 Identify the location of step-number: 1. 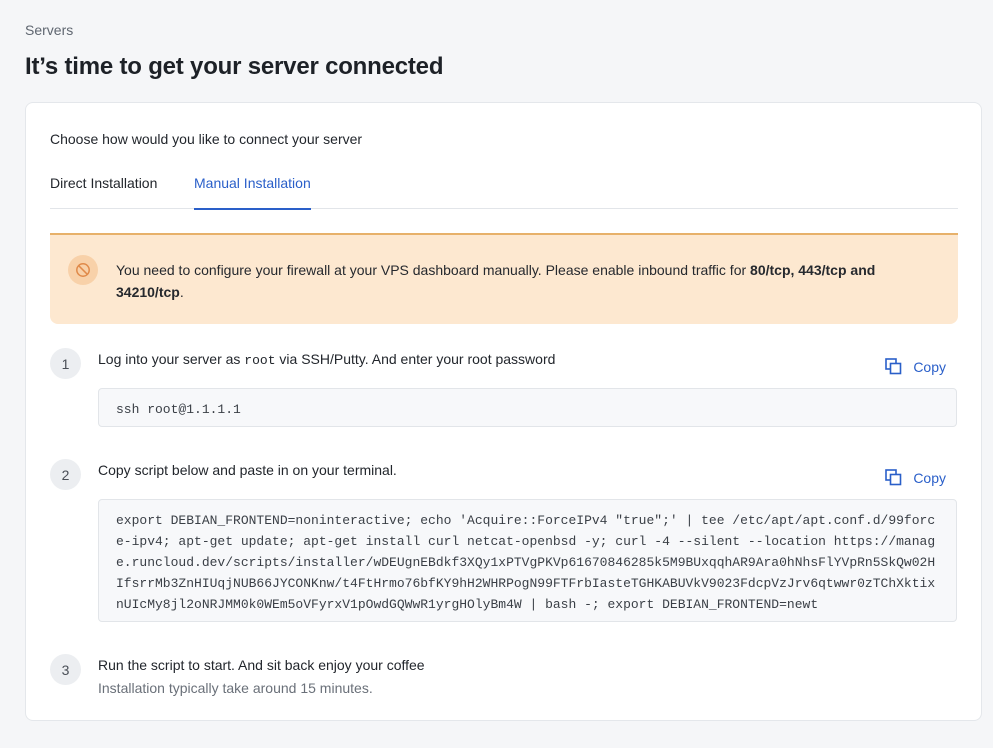
(65, 363).